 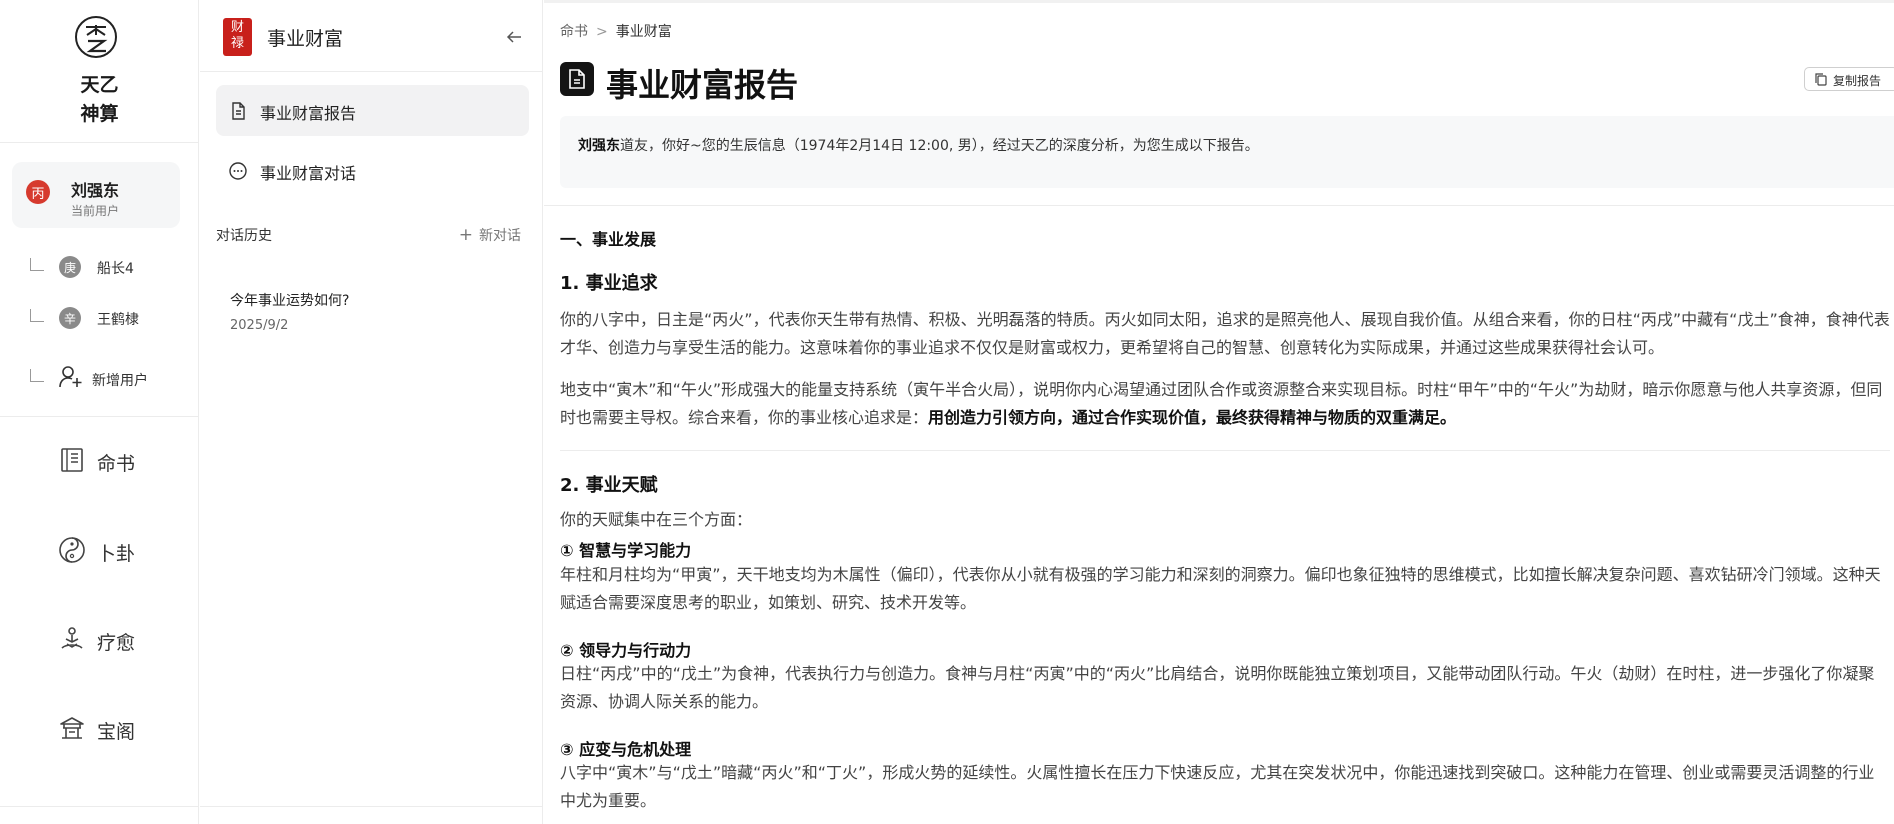 I want to click on tianyi-logo-icon, so click(x=96, y=37).